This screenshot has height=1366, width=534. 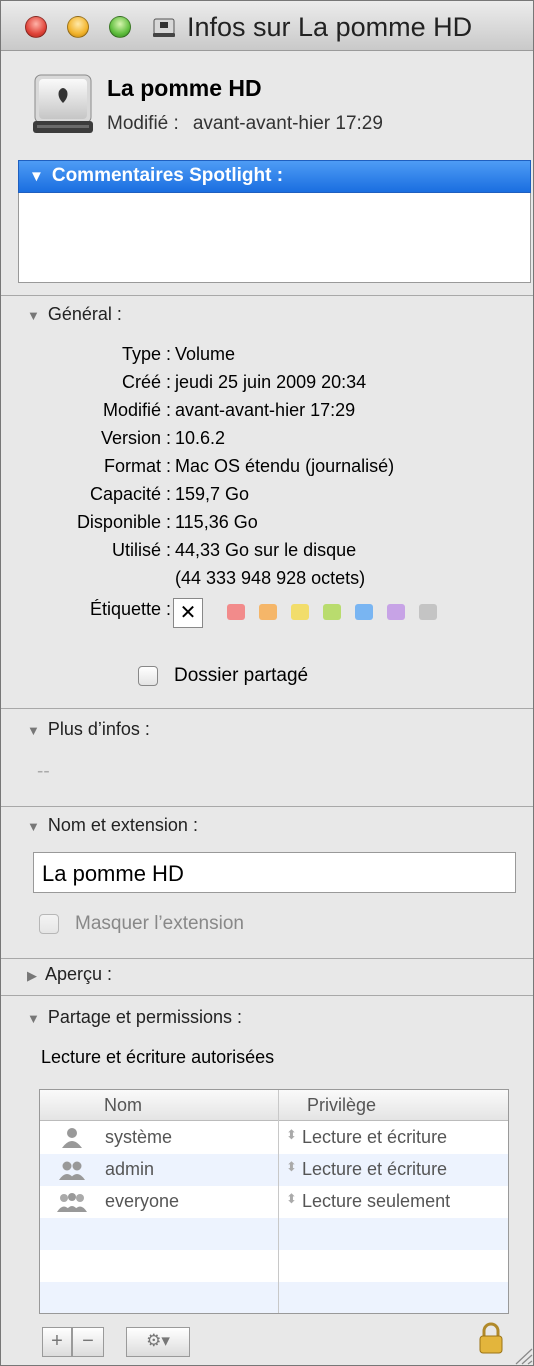 What do you see at coordinates (212, 494) in the screenshot?
I see `info-value: 159,7 Go` at bounding box center [212, 494].